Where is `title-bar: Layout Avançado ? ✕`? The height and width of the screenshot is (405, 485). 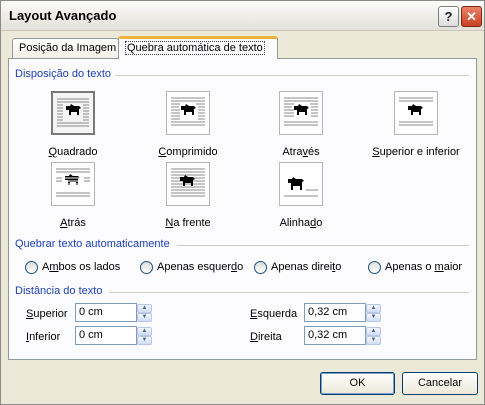 title-bar: Layout Avançado ? ✕ is located at coordinates (242, 16).